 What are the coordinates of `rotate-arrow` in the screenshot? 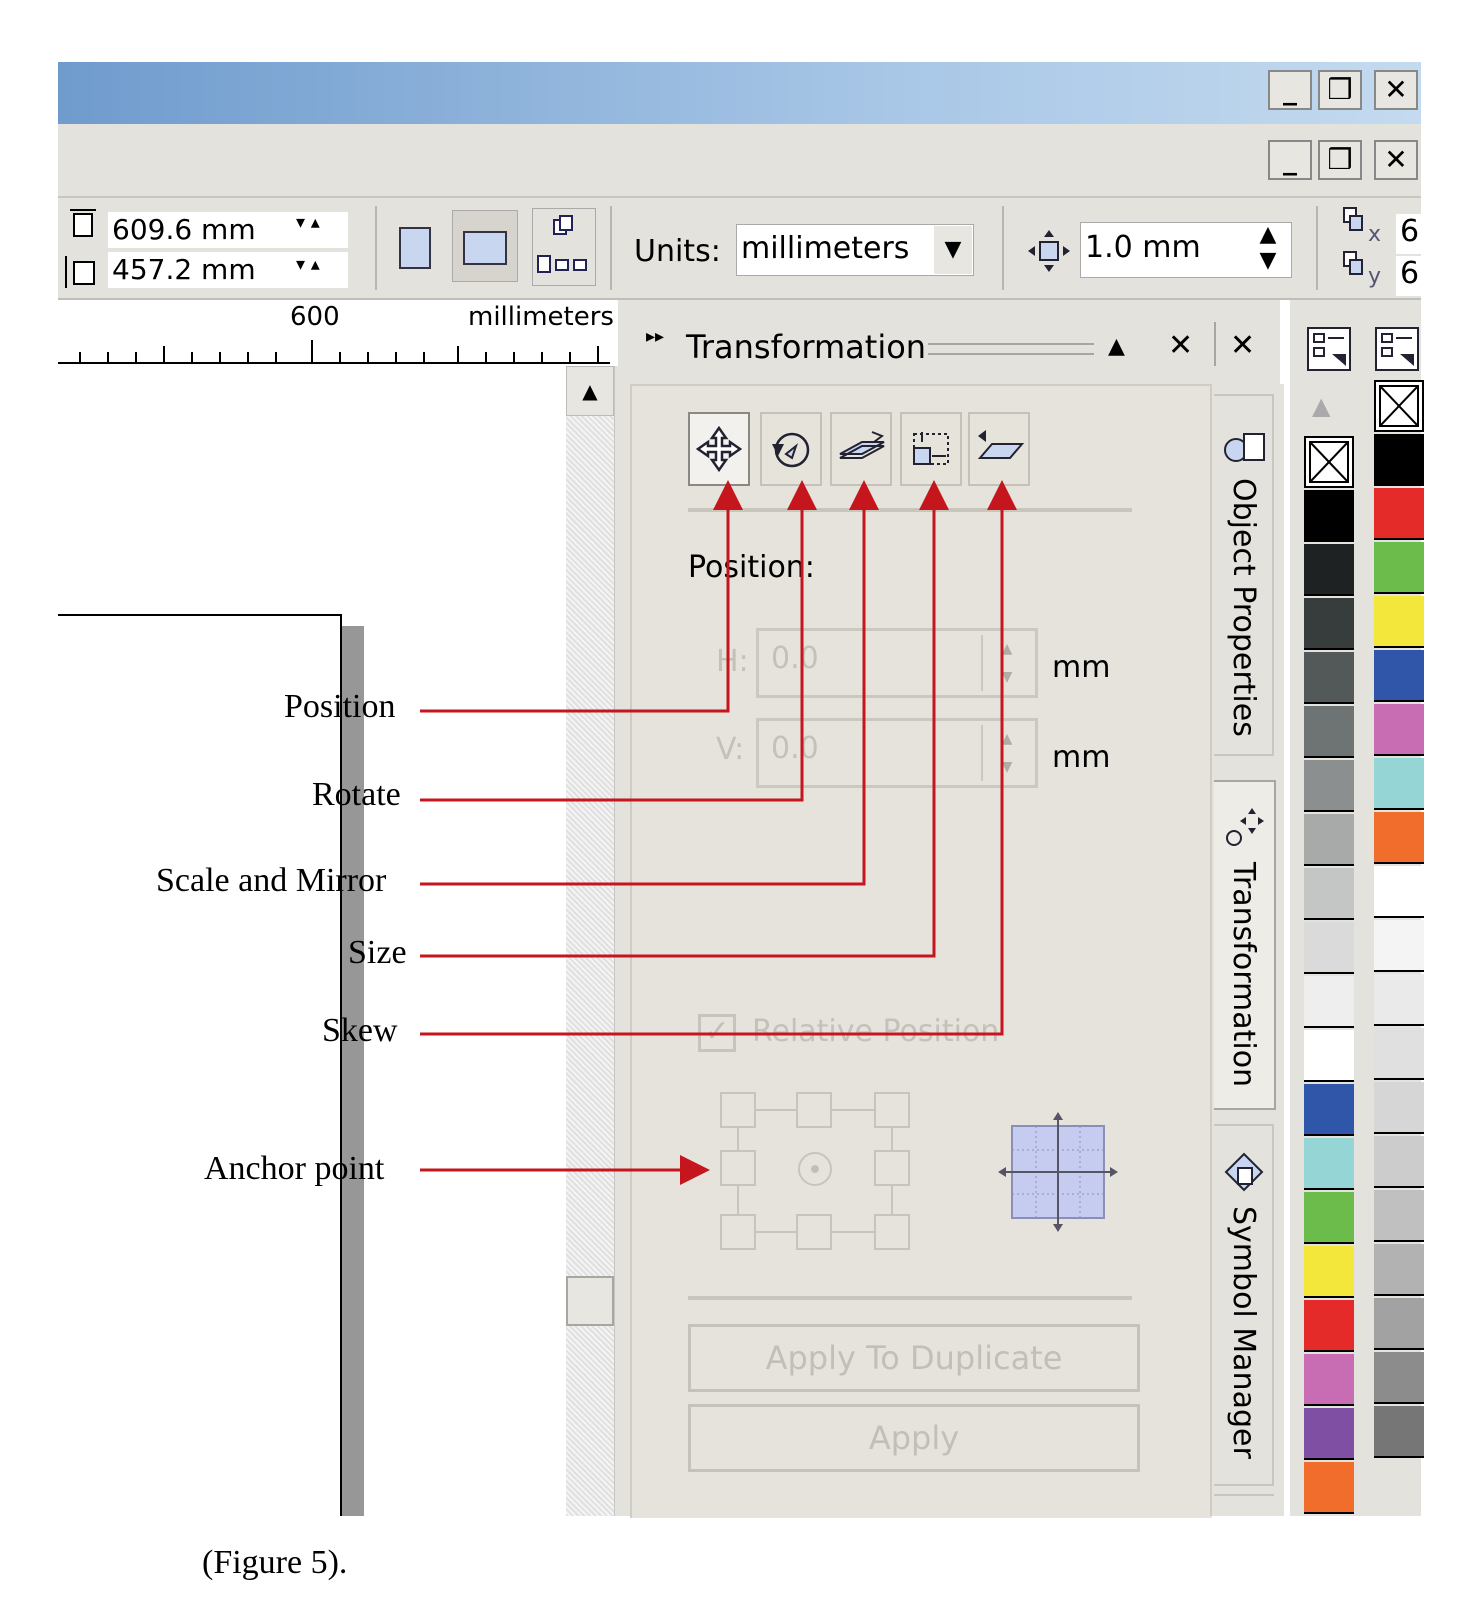 It's located at (618, 641).